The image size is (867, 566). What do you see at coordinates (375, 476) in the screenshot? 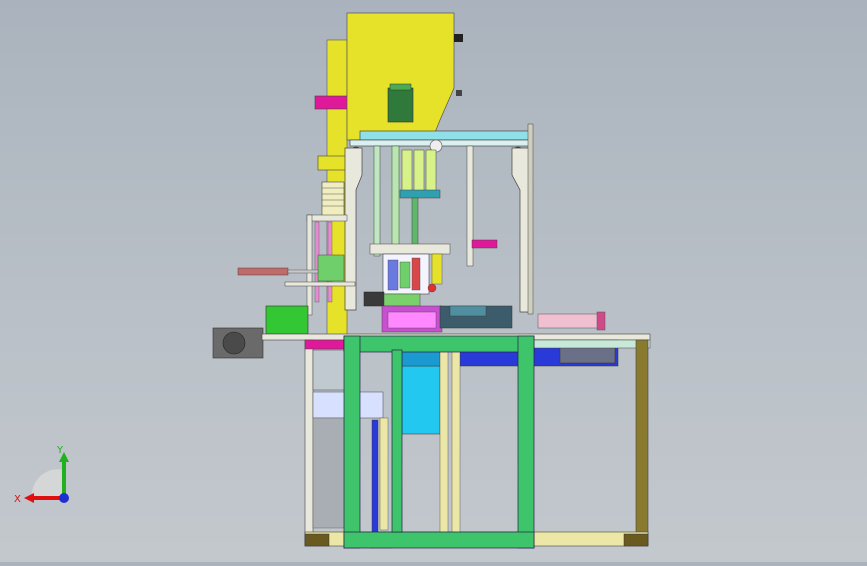
I see `blue-post` at bounding box center [375, 476].